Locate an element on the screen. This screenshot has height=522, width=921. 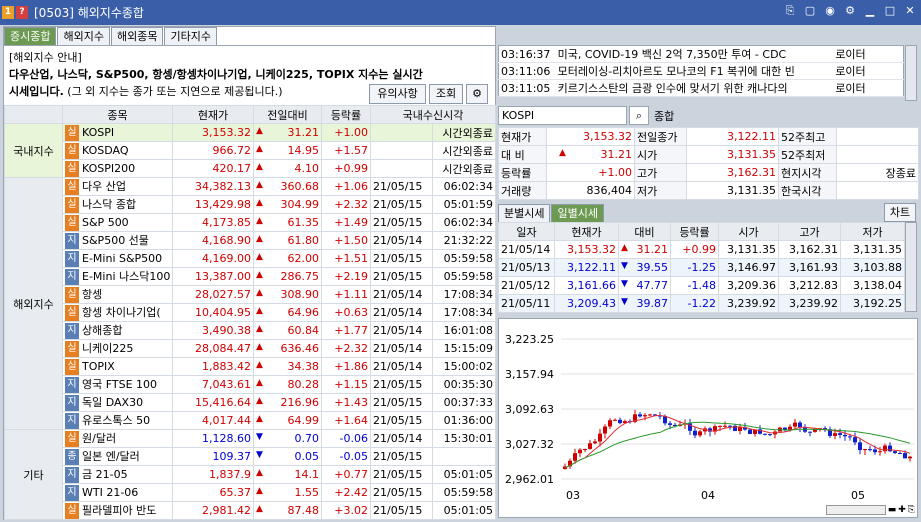
index-name: 지금 21-05 is located at coordinates (117, 474).